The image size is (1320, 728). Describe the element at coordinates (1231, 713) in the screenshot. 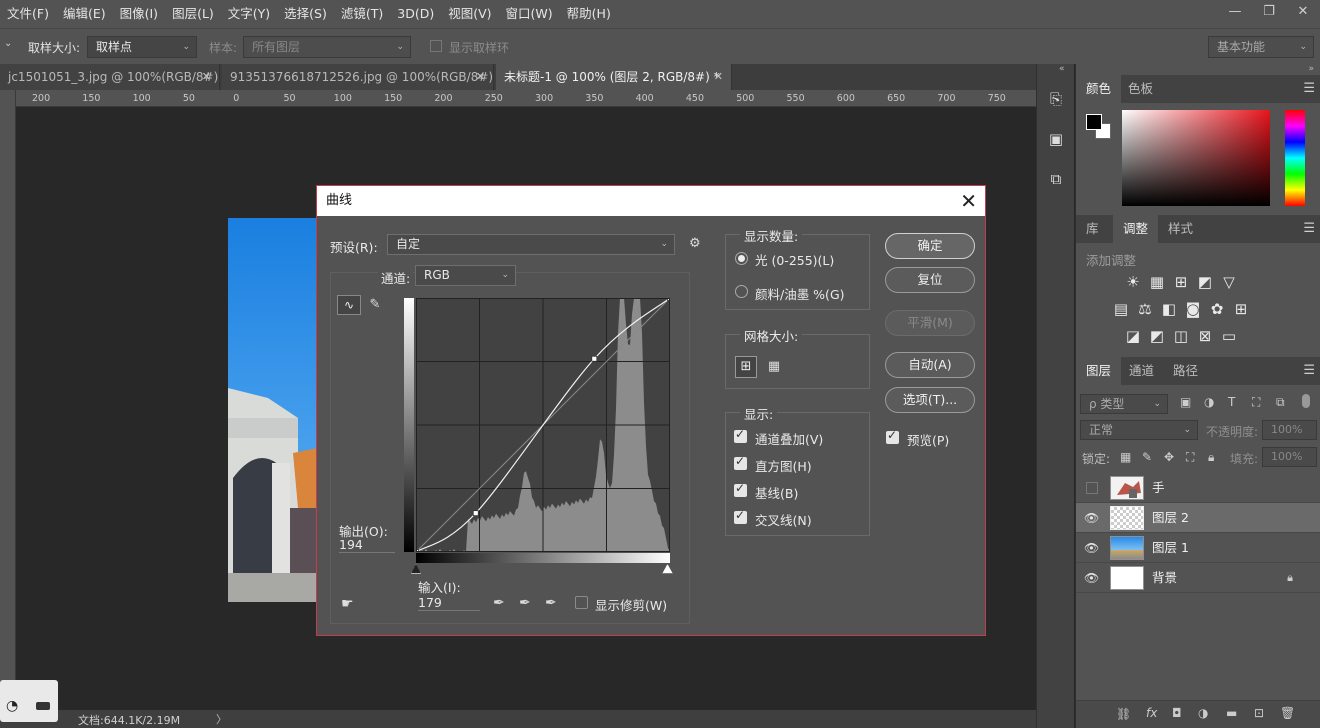

I see `group-icon: ▬` at that location.